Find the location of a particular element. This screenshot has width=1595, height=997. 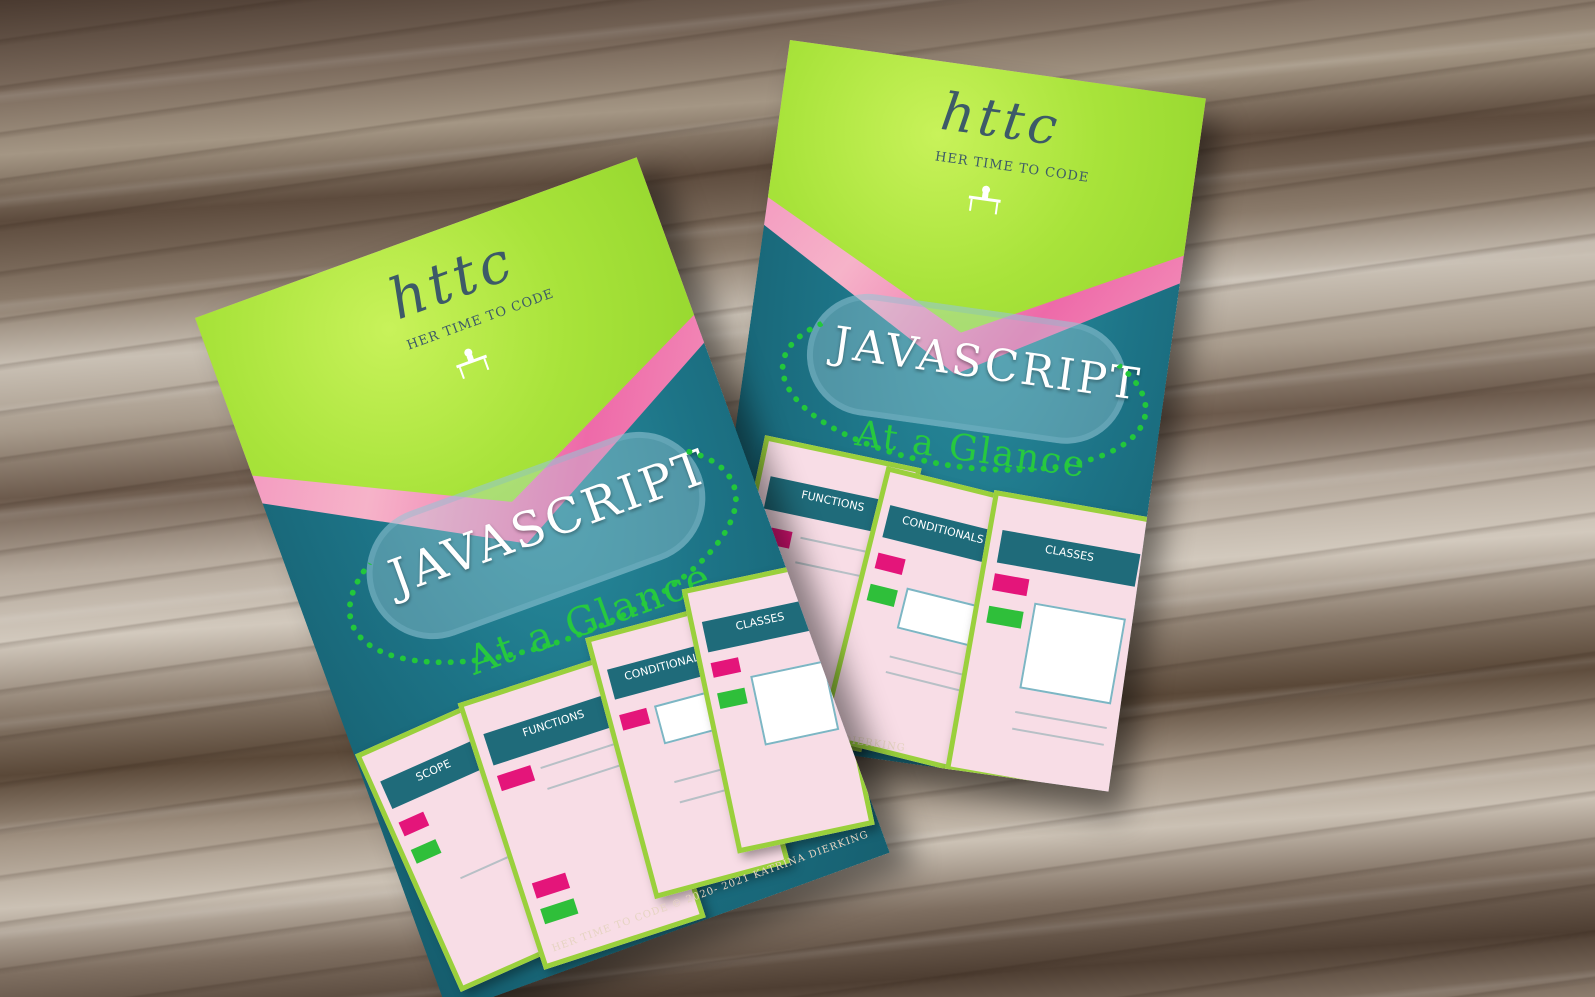

code-box is located at coordinates (1073, 653).